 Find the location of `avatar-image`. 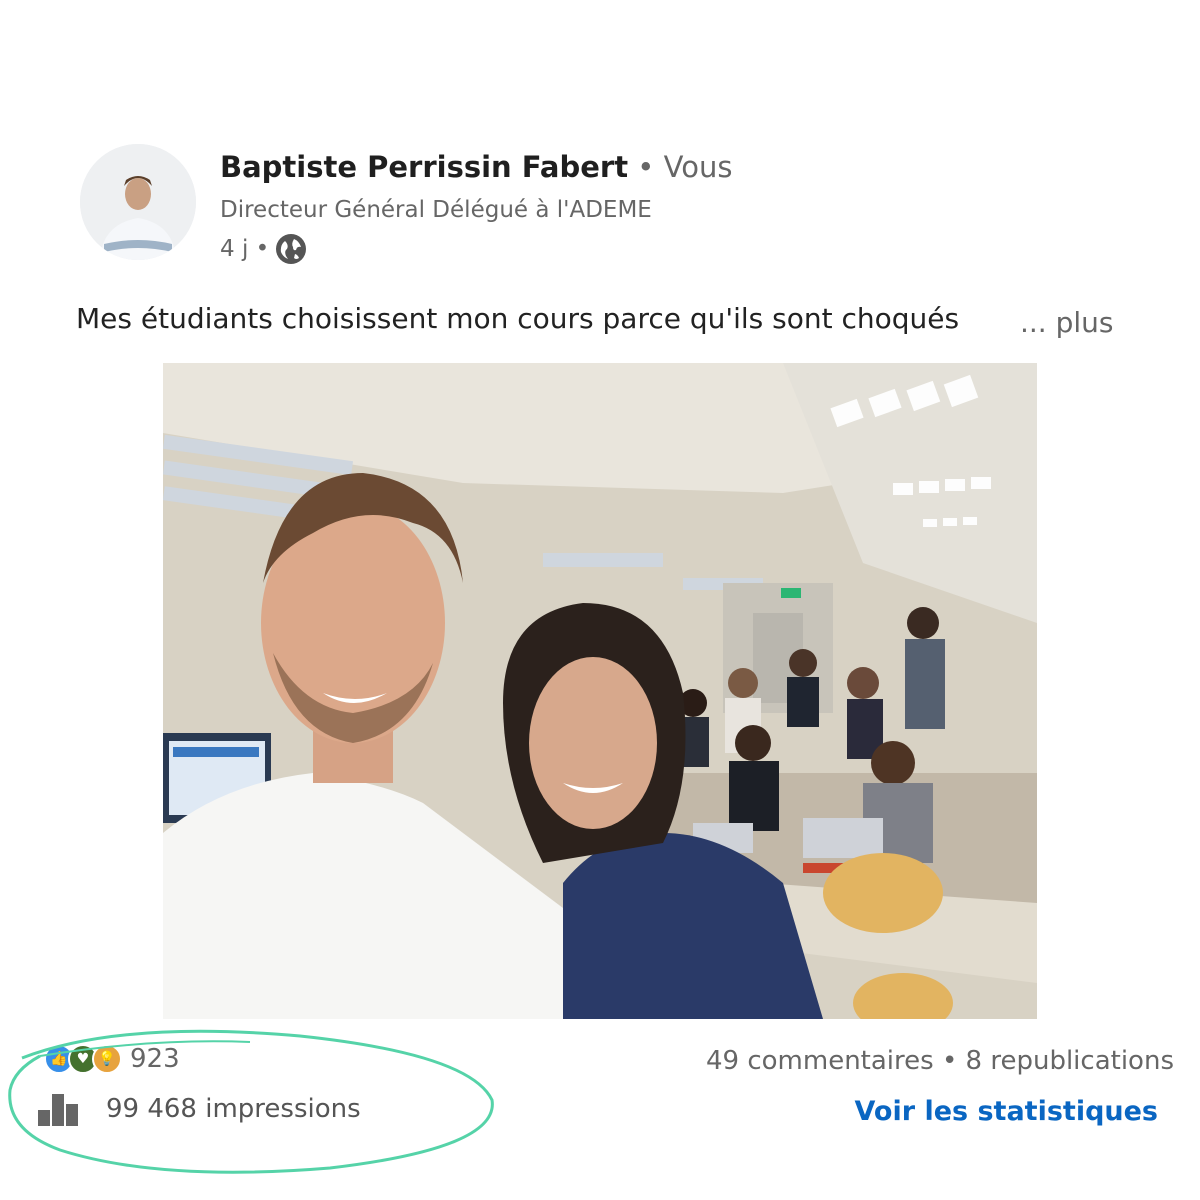

avatar-image is located at coordinates (138, 202).